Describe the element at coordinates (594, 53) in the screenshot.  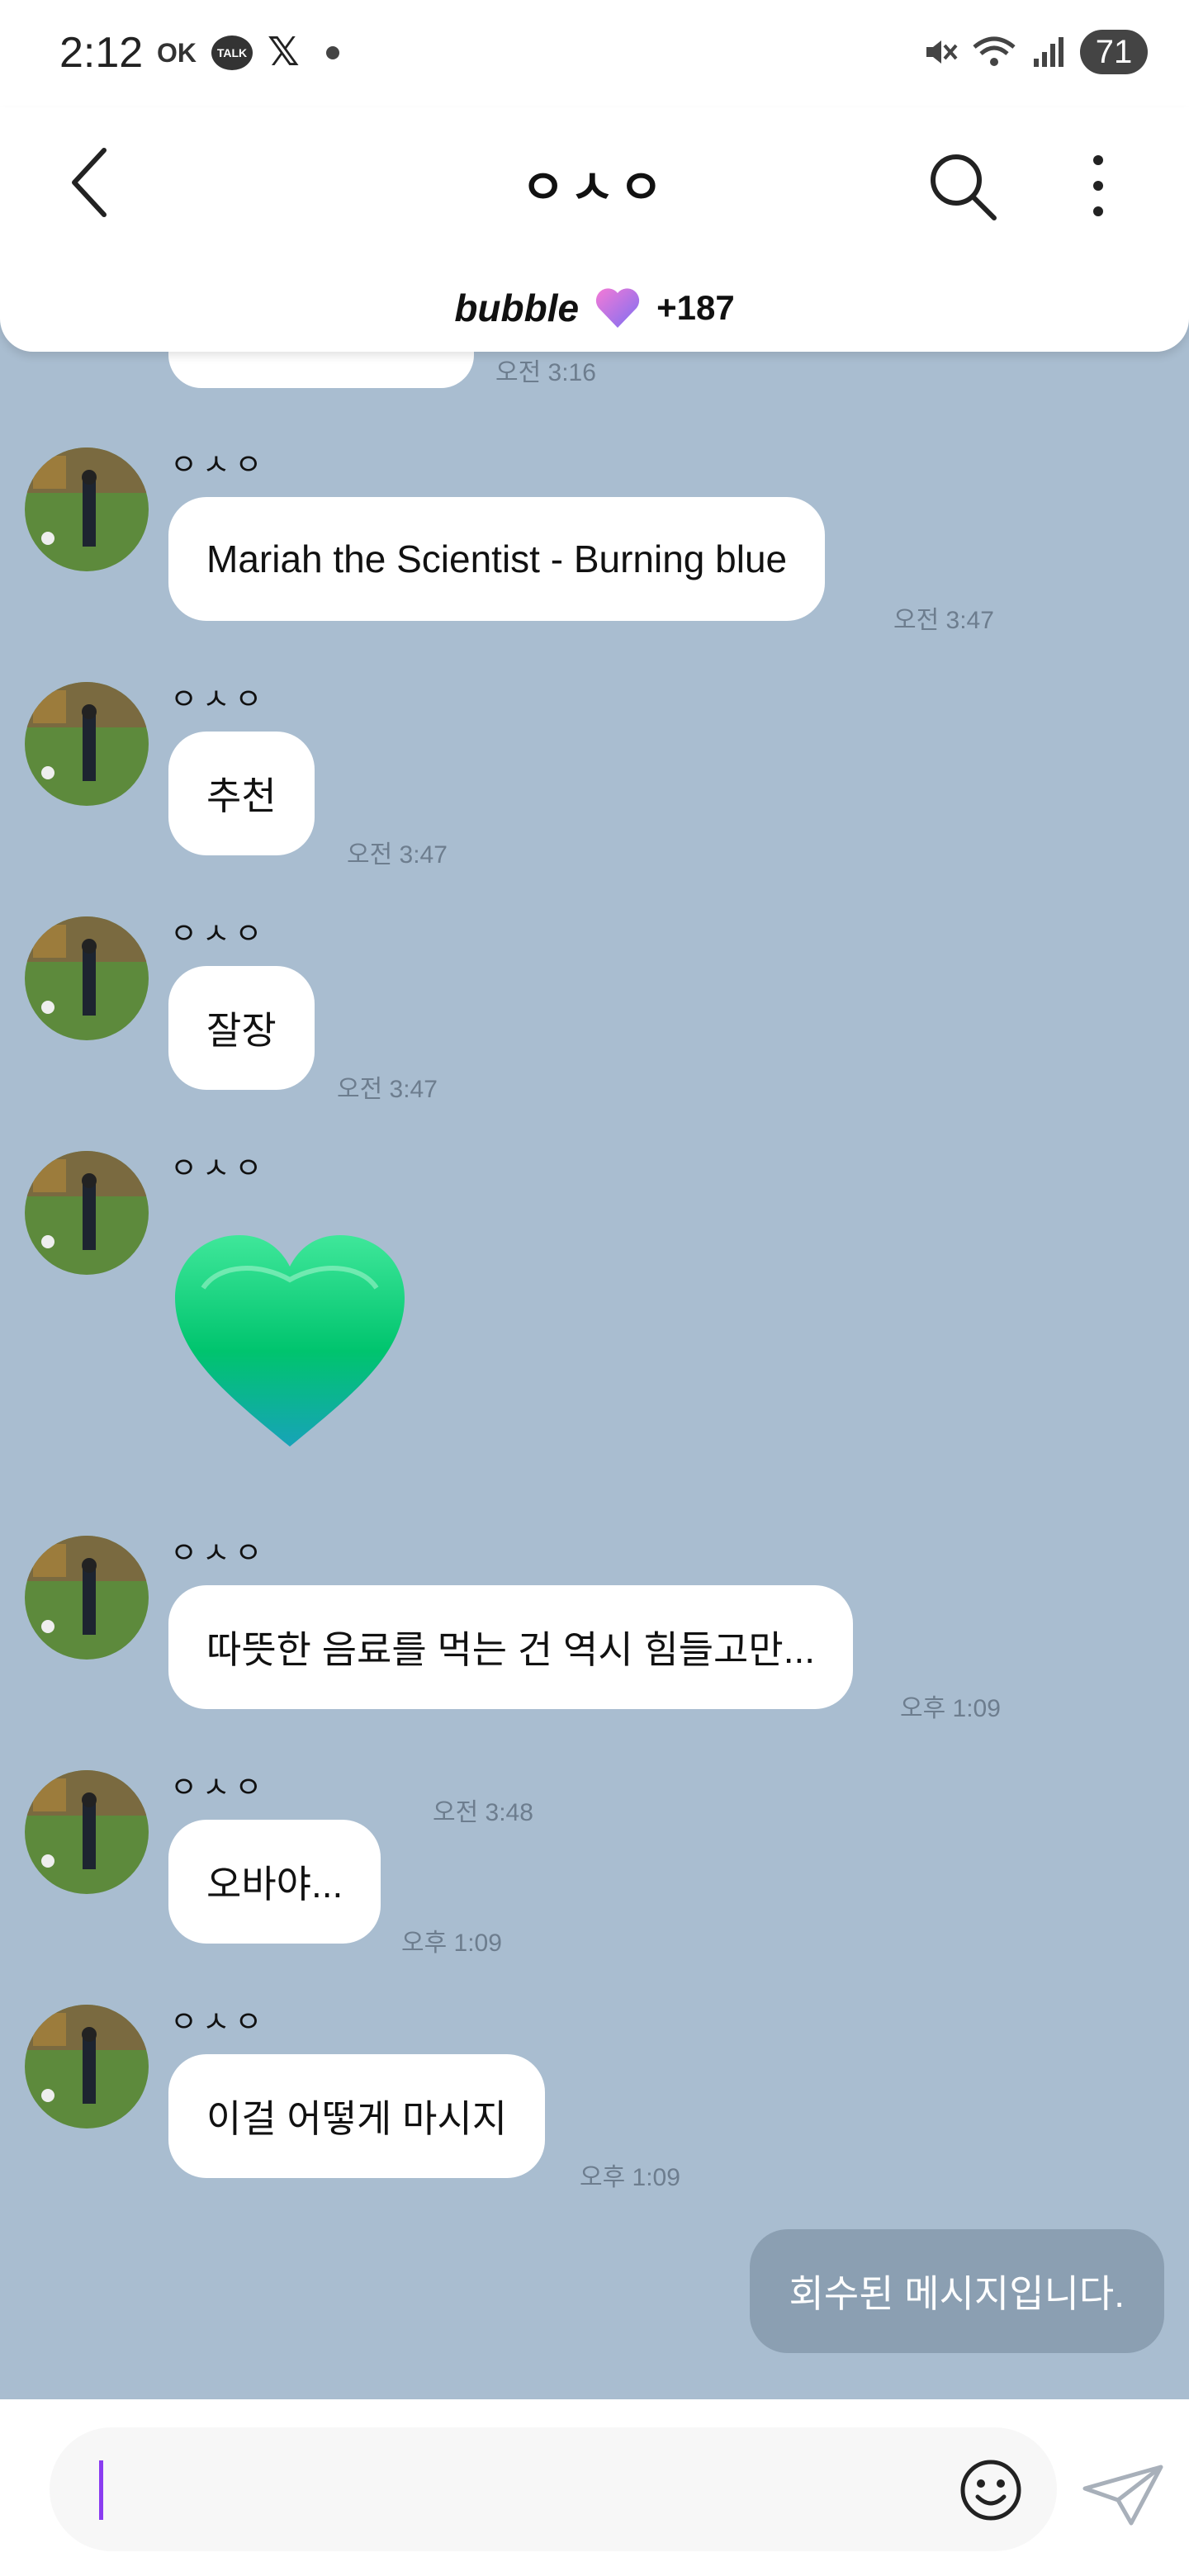
I see `status-bar: 2:12 OK TALK 𝕏 71` at that location.